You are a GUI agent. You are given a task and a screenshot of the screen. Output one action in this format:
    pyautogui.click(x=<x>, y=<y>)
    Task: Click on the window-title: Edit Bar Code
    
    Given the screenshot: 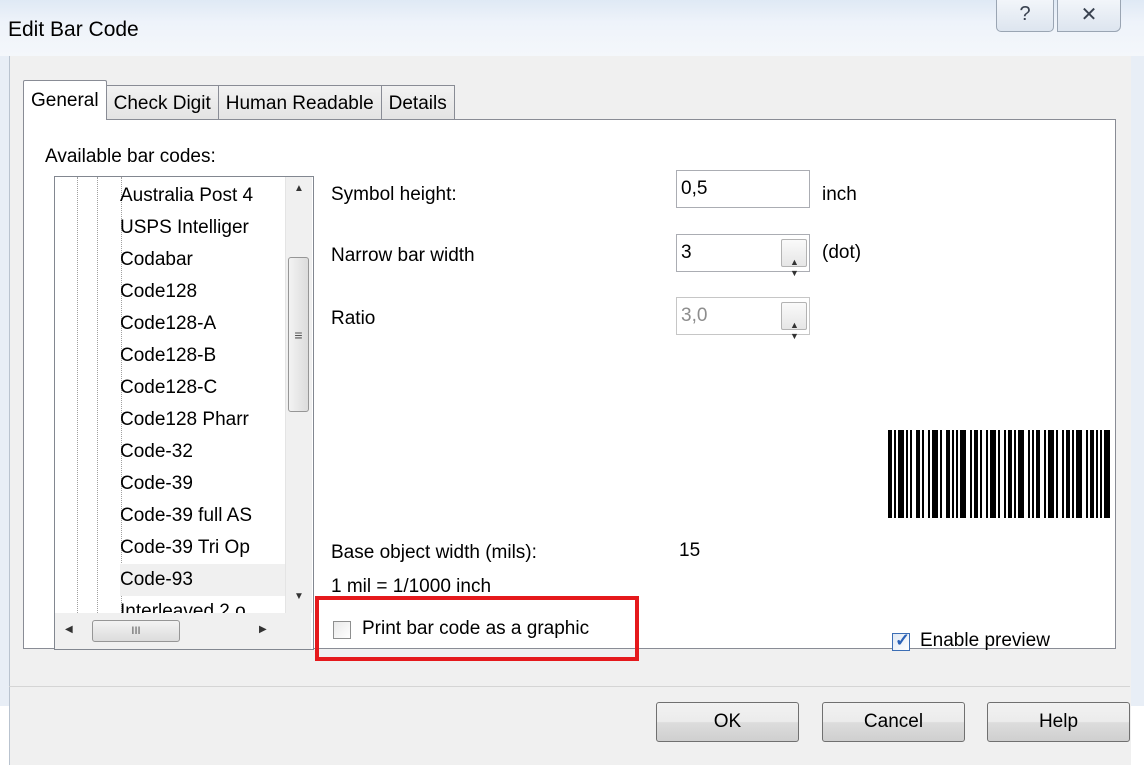 What is the action you would take?
    pyautogui.click(x=73, y=29)
    